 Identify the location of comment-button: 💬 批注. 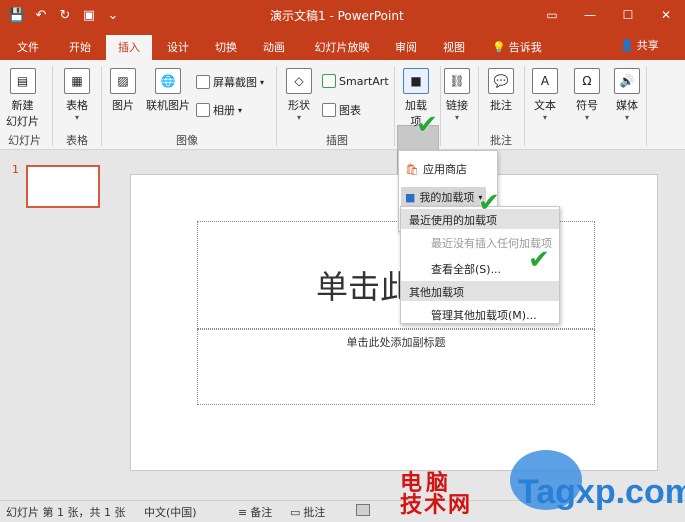
(501, 90).